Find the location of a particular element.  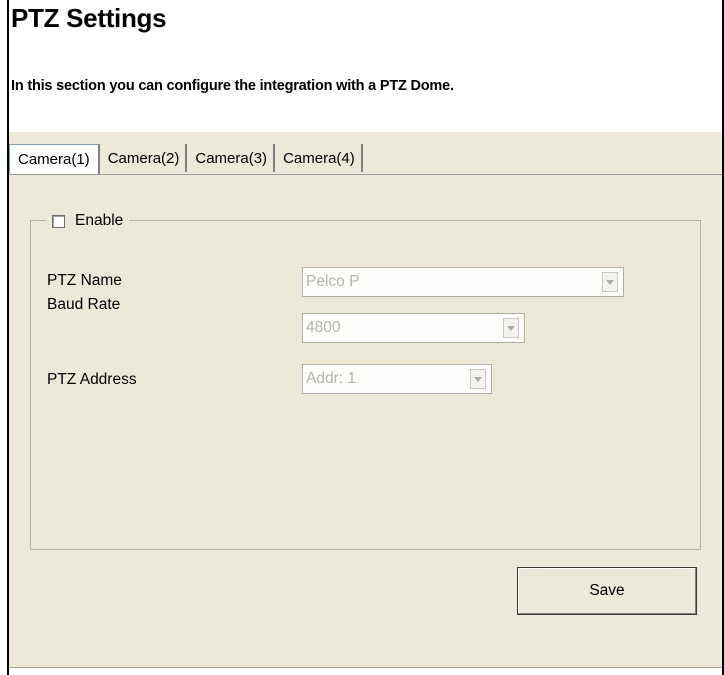

ptz-address-value: Addr: 1 is located at coordinates (331, 378).